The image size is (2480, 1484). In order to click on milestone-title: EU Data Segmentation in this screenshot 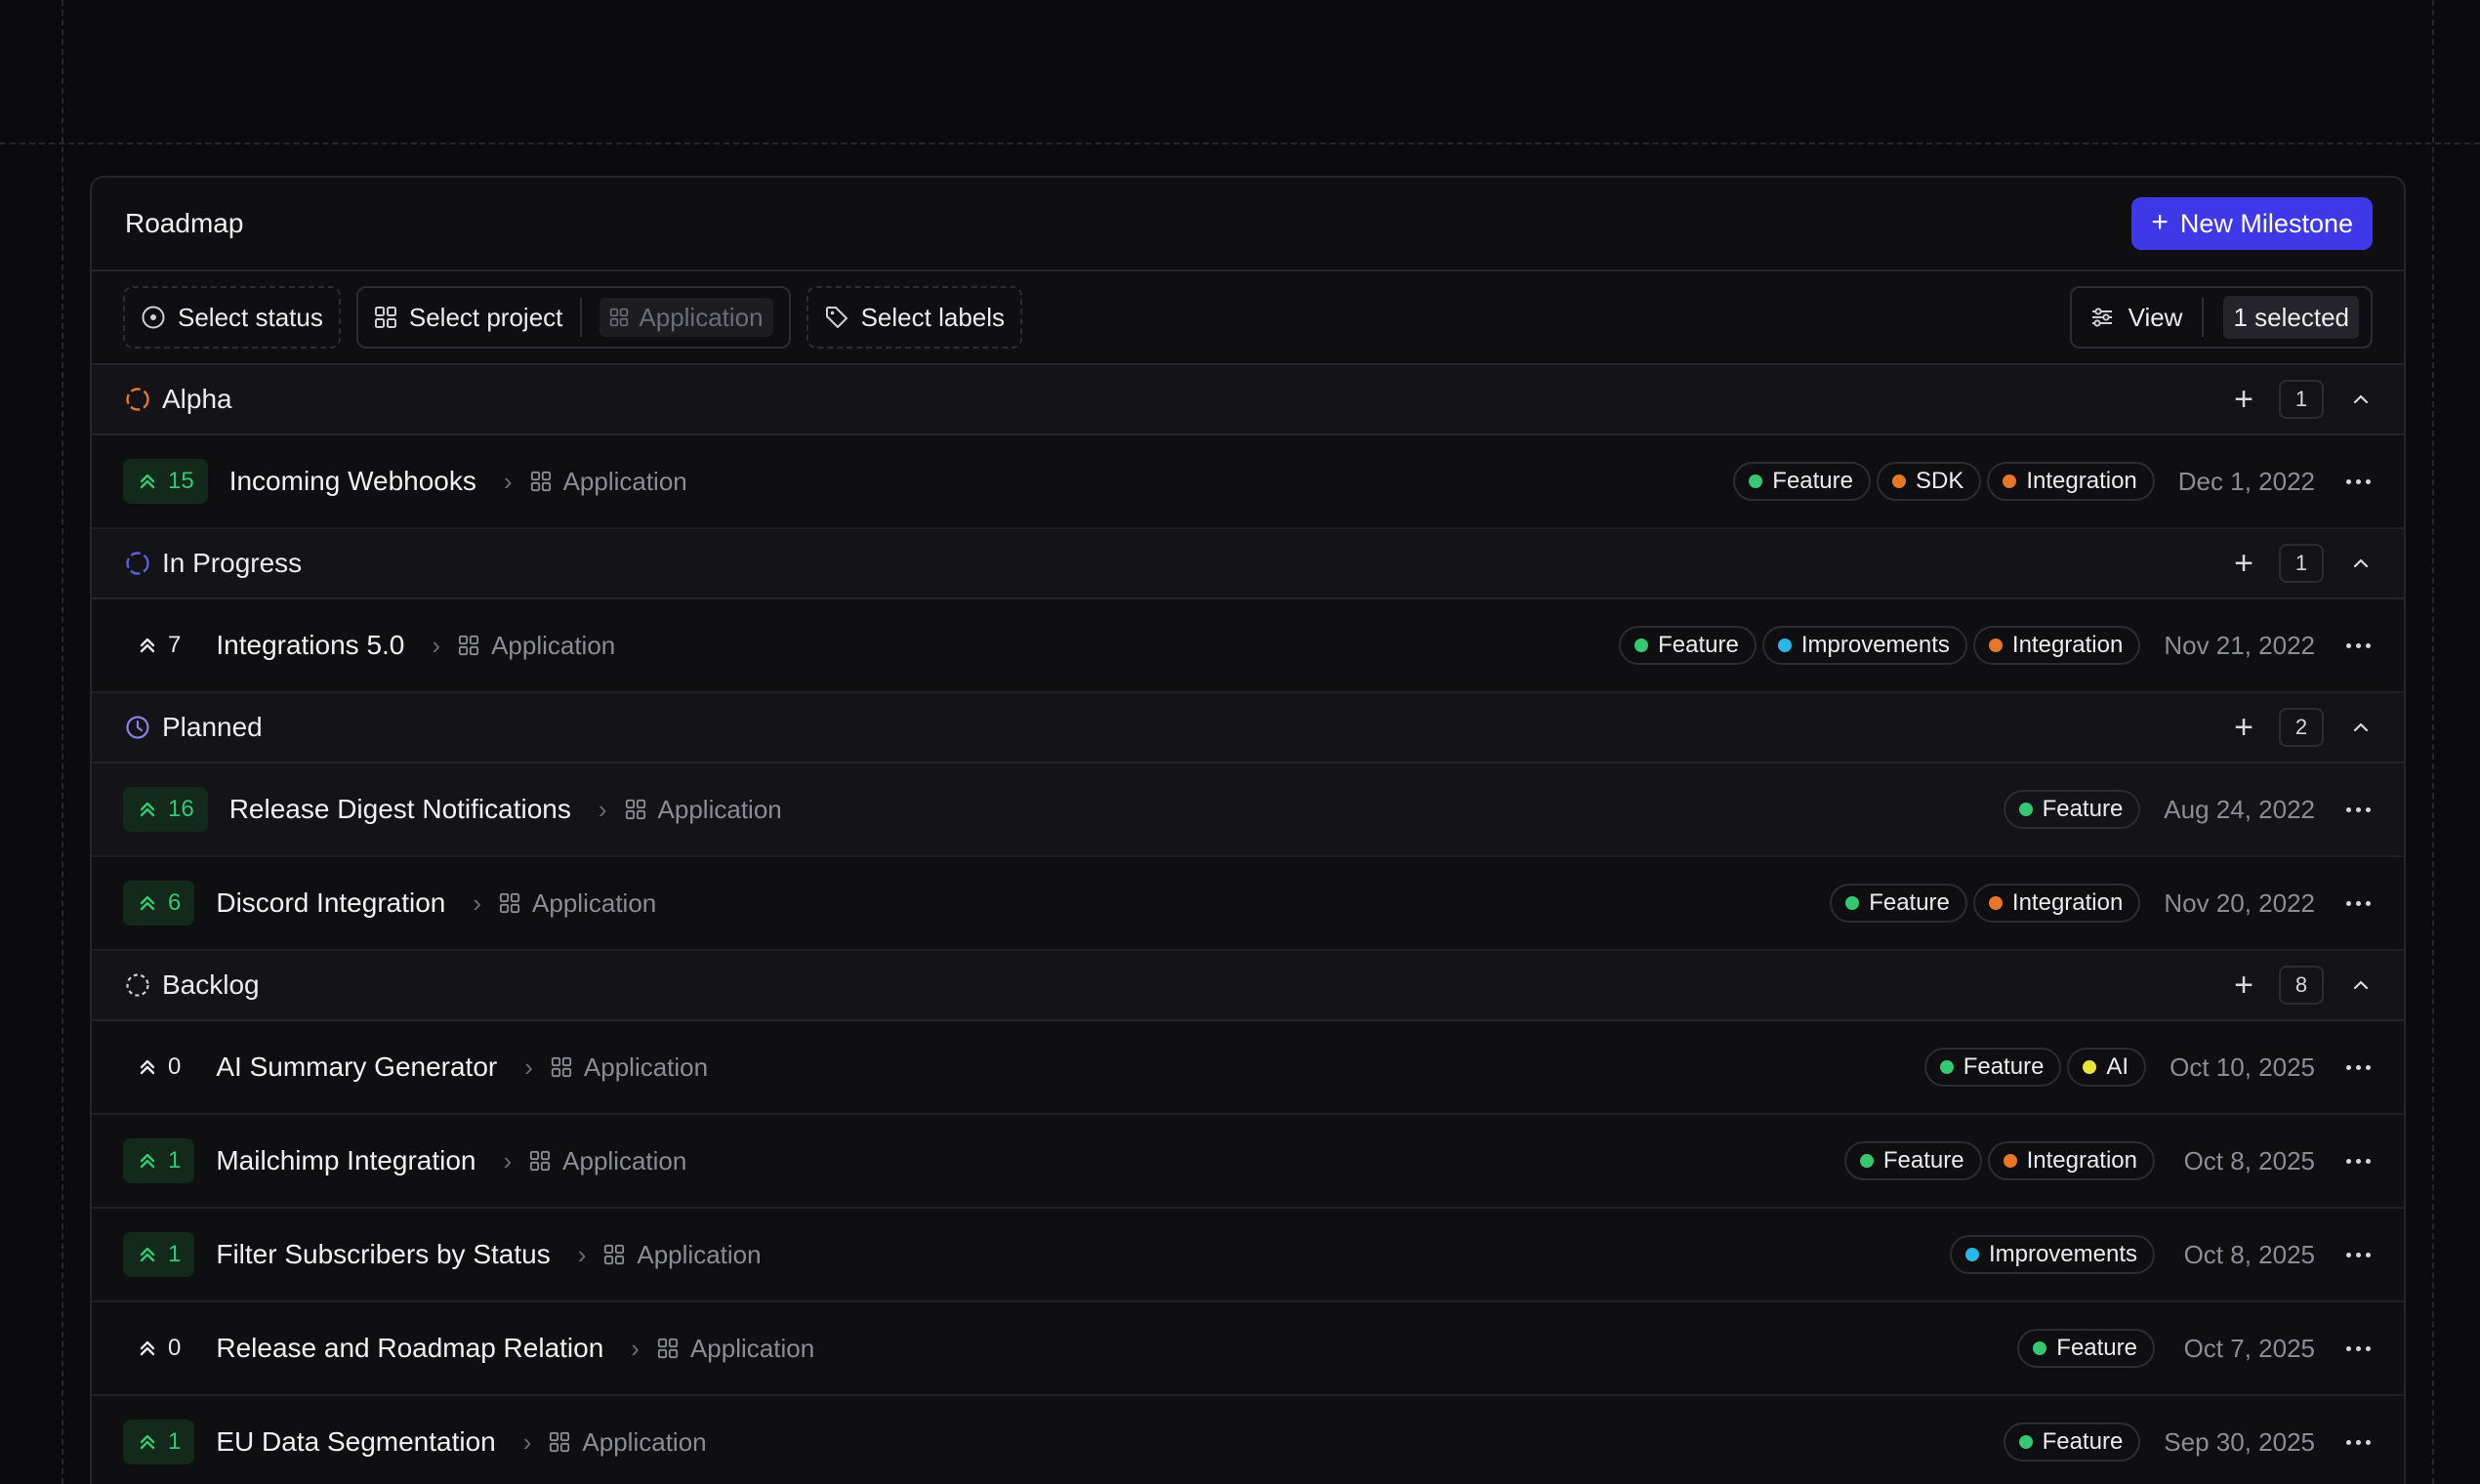, I will do `click(355, 1442)`.